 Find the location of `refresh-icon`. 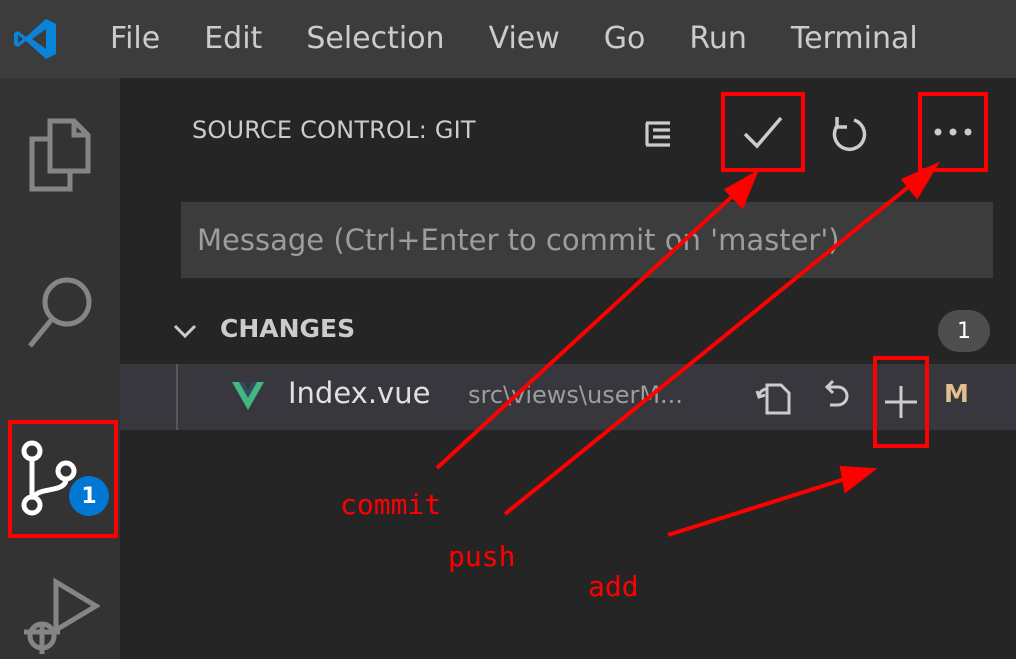

refresh-icon is located at coordinates (849, 134).